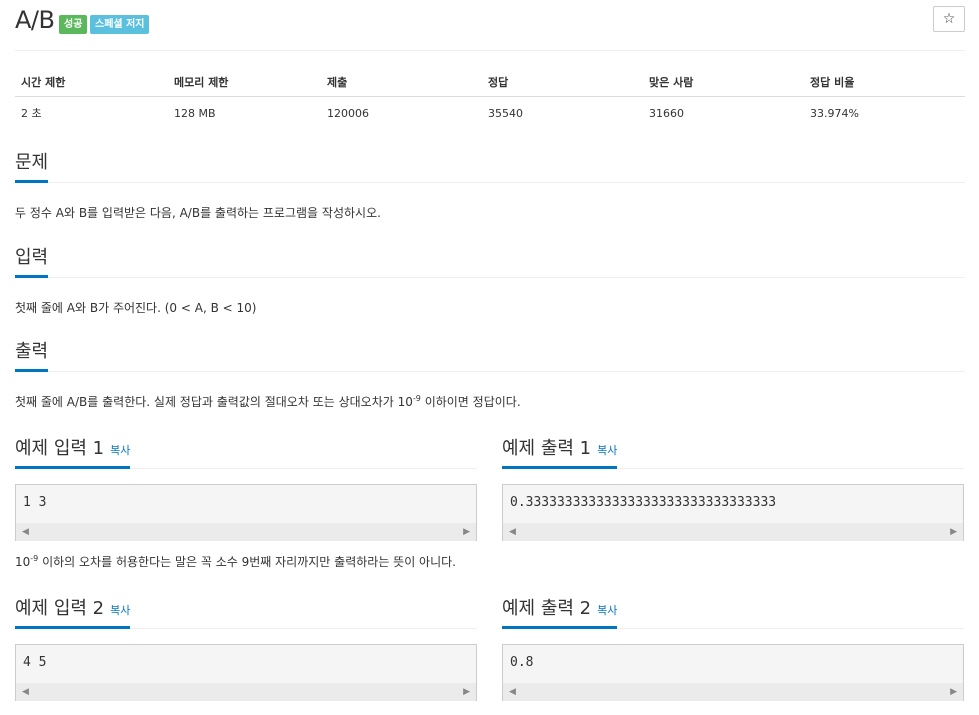 The image size is (979, 715). What do you see at coordinates (73, 451) in the screenshot?
I see `sample-input-1-title: 예제 입력 1 복사` at bounding box center [73, 451].